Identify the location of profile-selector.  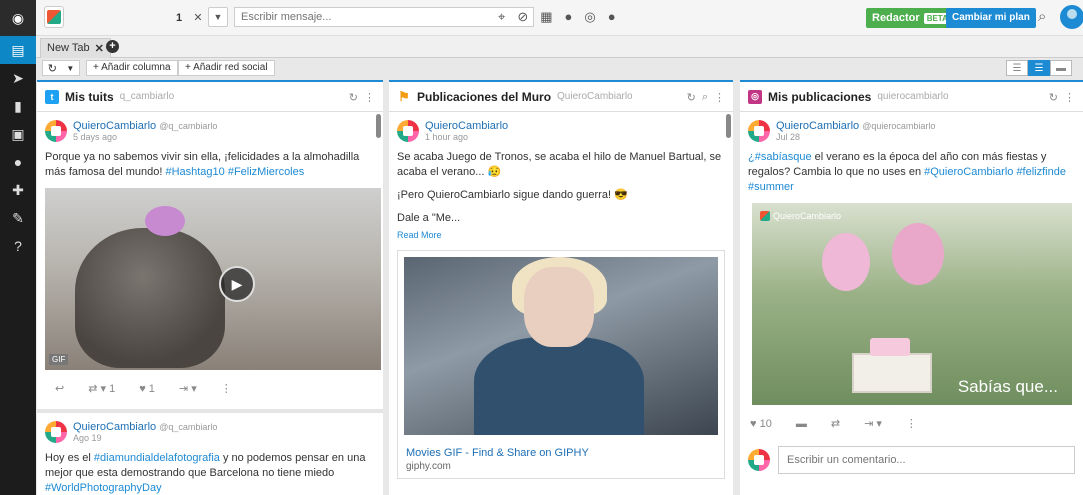
(54, 17).